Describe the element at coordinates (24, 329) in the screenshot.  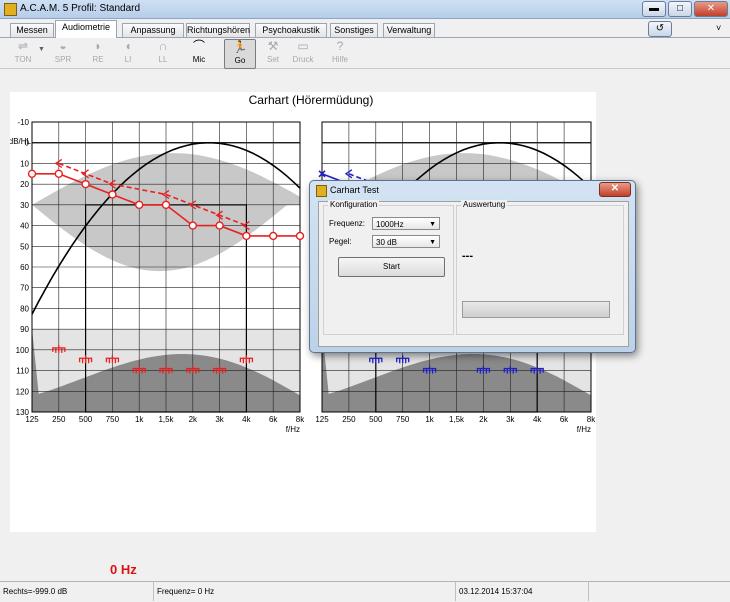
I see `y-tick-label: 90` at that location.